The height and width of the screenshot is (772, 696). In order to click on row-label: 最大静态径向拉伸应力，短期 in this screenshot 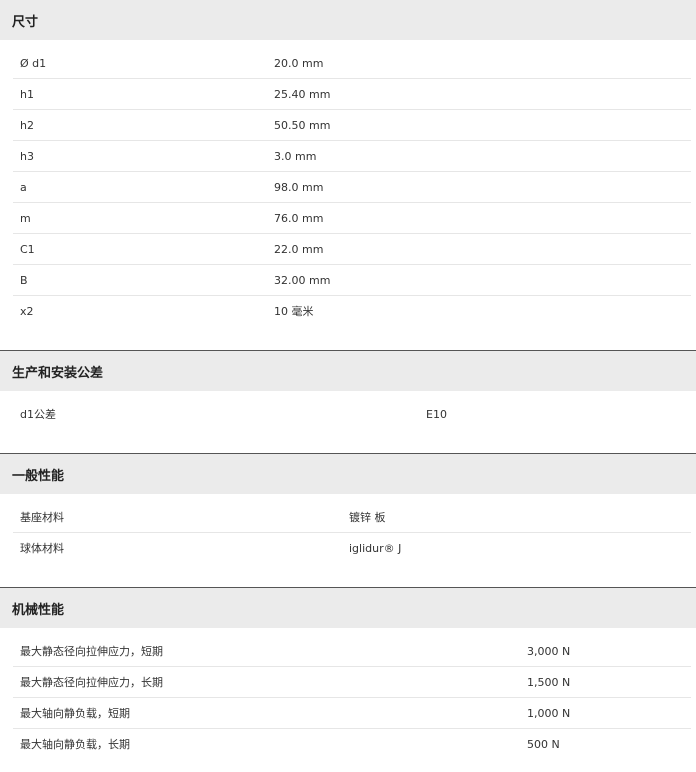, I will do `click(91, 651)`.